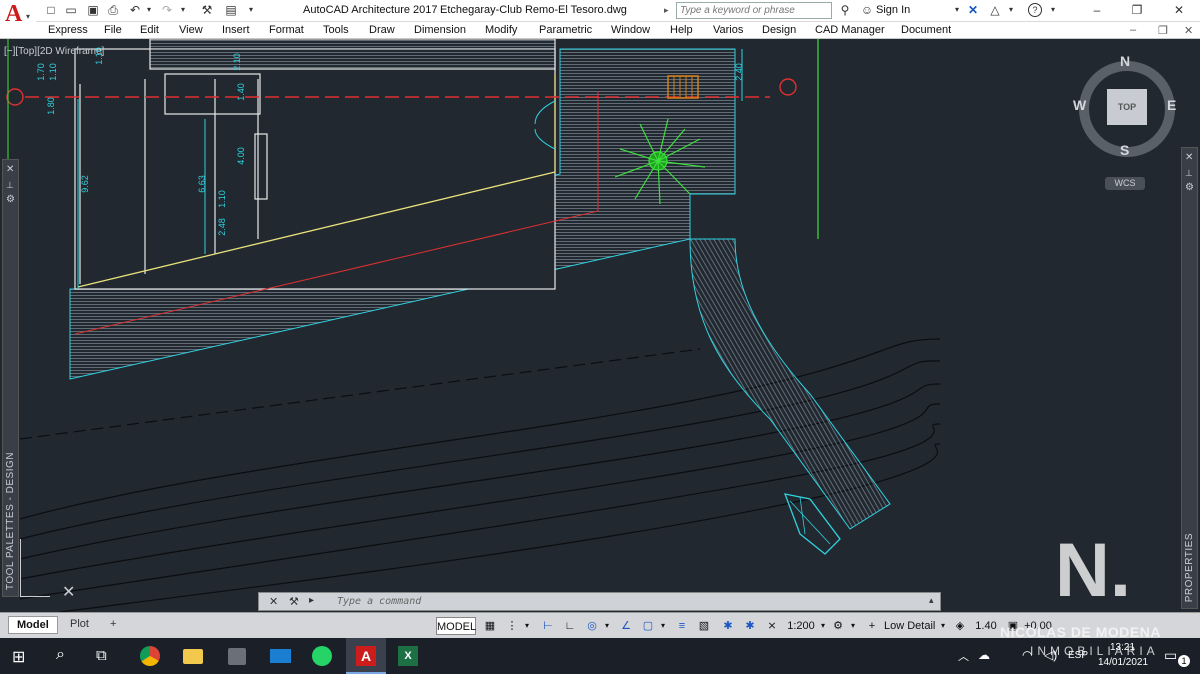  What do you see at coordinates (93, 10) in the screenshot?
I see `save-icon: ▣` at bounding box center [93, 10].